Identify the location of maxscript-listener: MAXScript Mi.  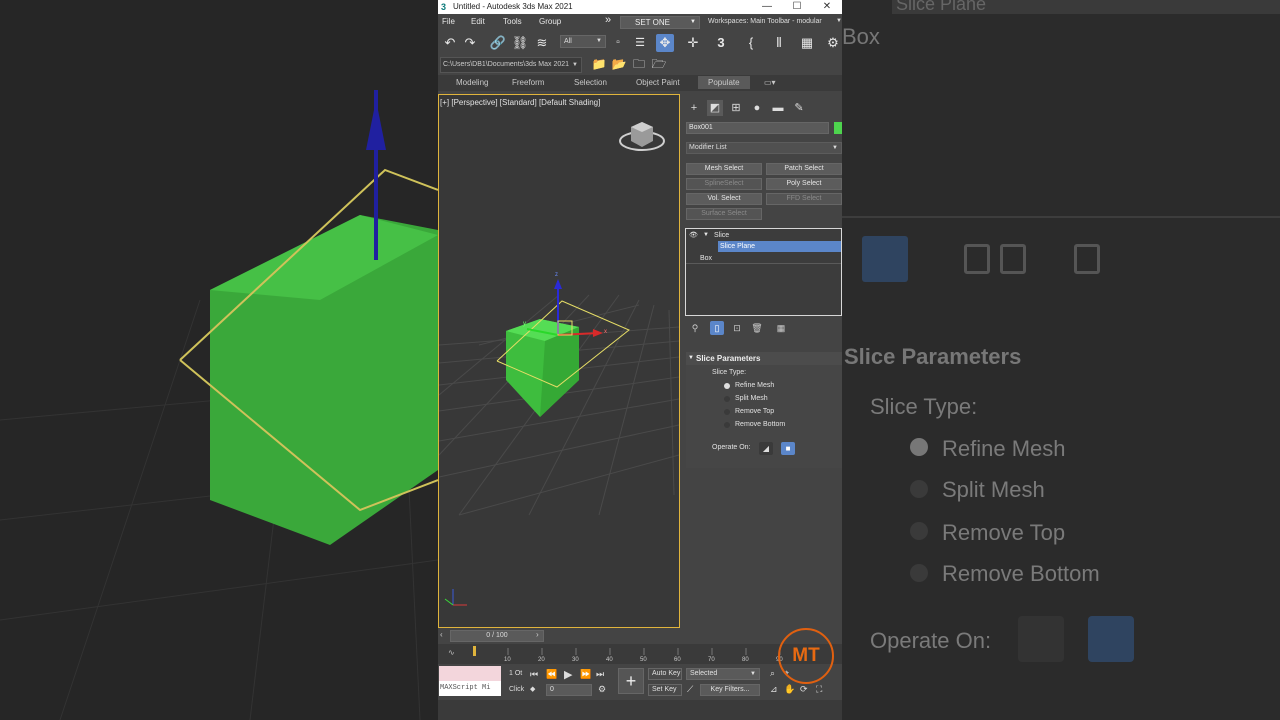
(470, 681).